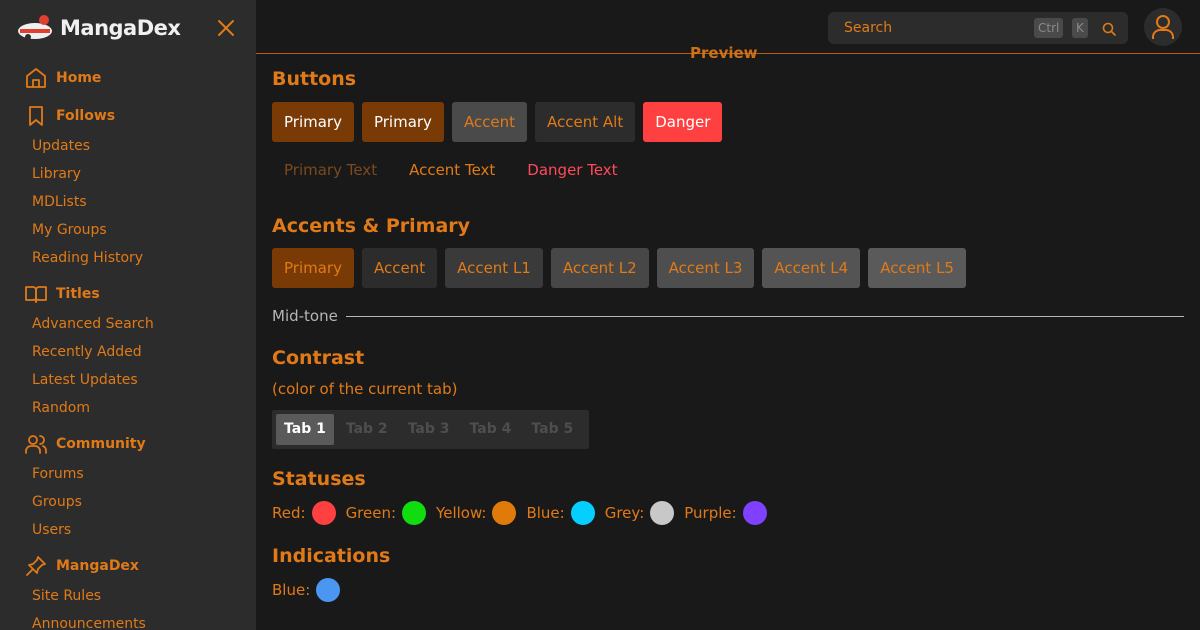 The height and width of the screenshot is (630, 1200). I want to click on midtone-divider: Mid-tone, so click(728, 316).